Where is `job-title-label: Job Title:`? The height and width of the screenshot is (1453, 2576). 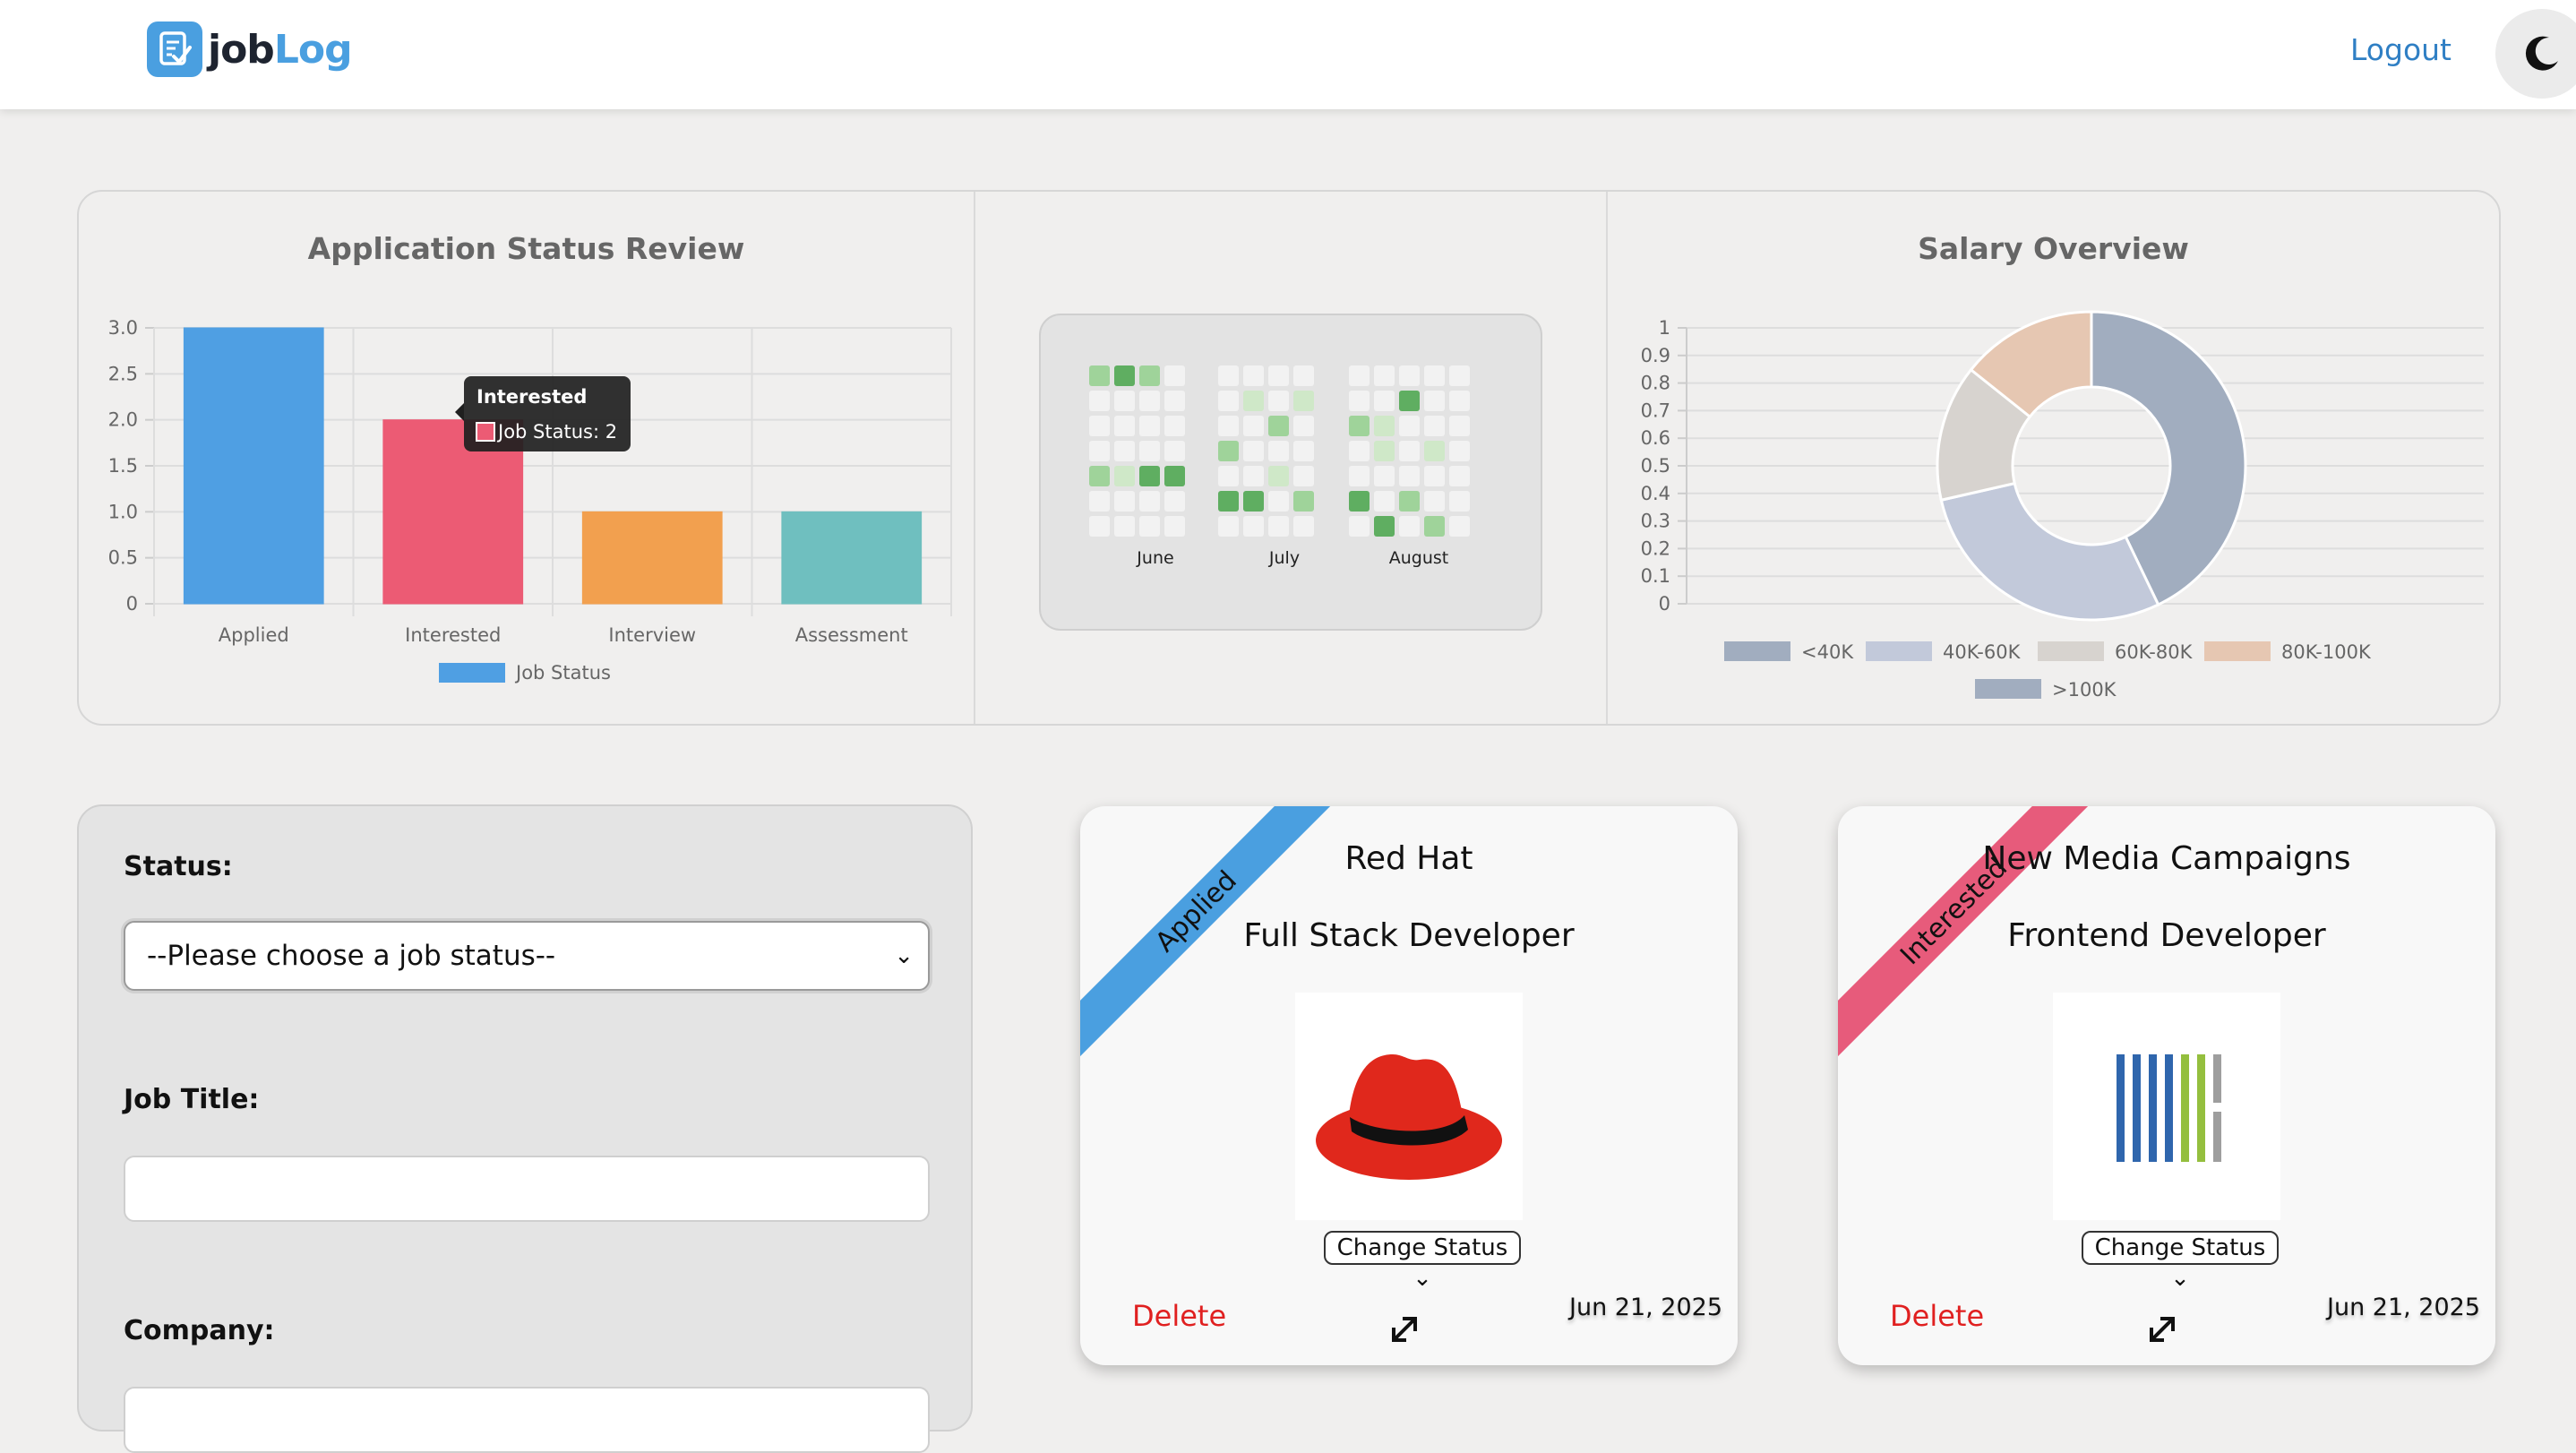 job-title-label: Job Title: is located at coordinates (192, 1100).